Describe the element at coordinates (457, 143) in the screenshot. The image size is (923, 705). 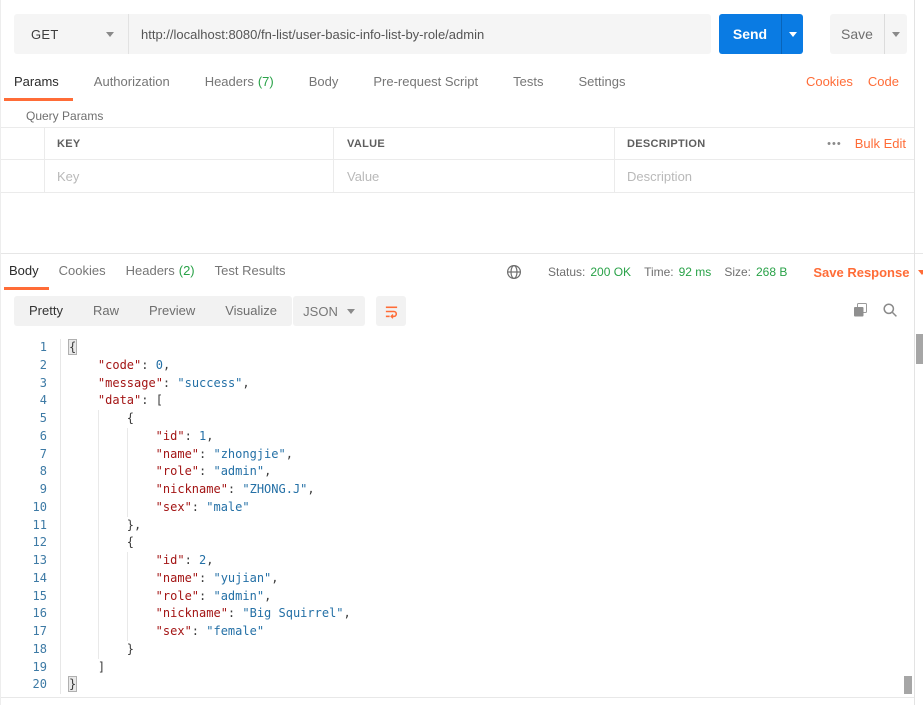
I see `params-header-row: KEY VALUE DESCRIPTION ••• Bulk Edit` at that location.